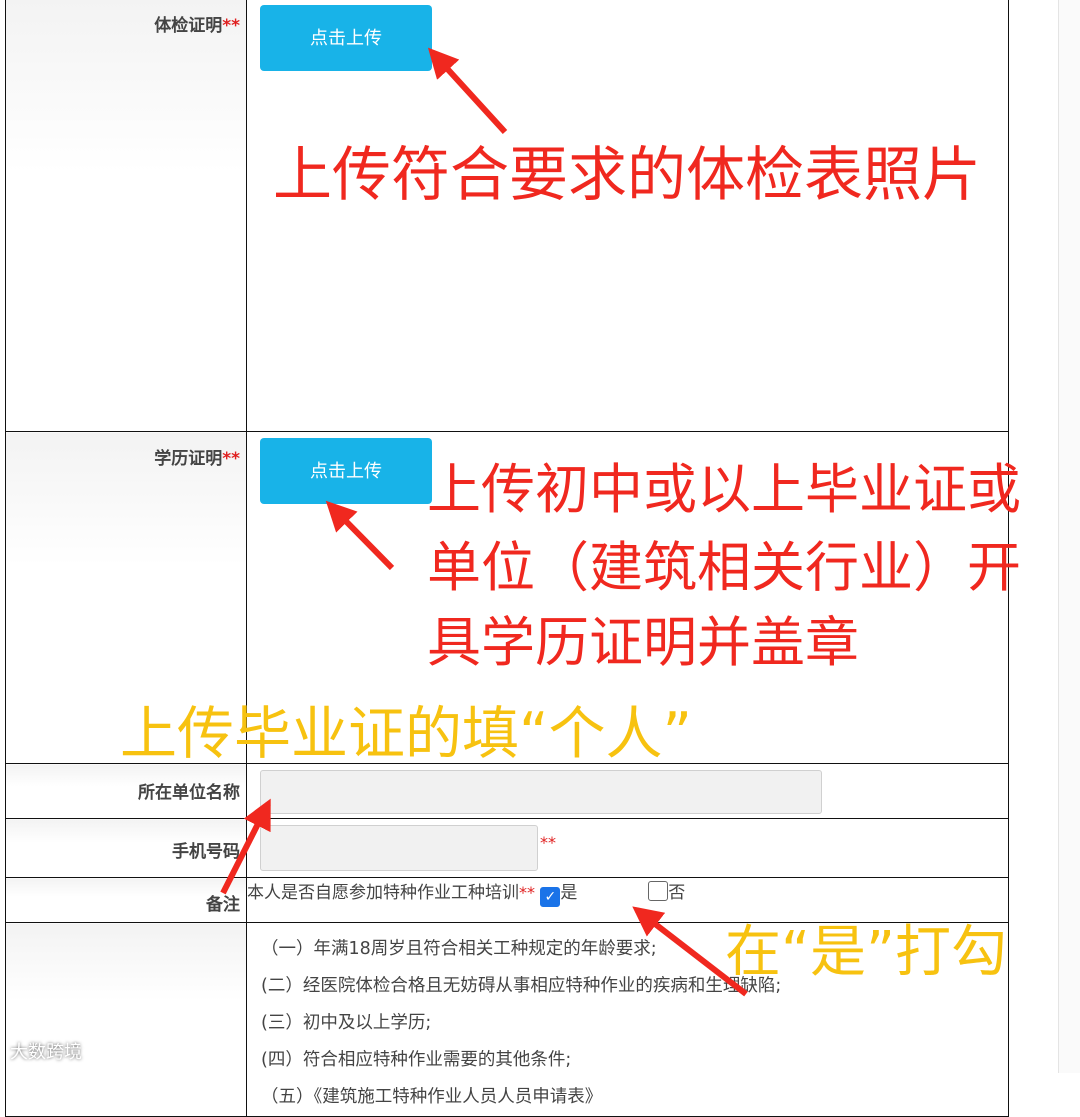  Describe the element at coordinates (627, 174) in the screenshot. I see `health-upload-annotation: 上传符合要求的体检表照片` at that location.